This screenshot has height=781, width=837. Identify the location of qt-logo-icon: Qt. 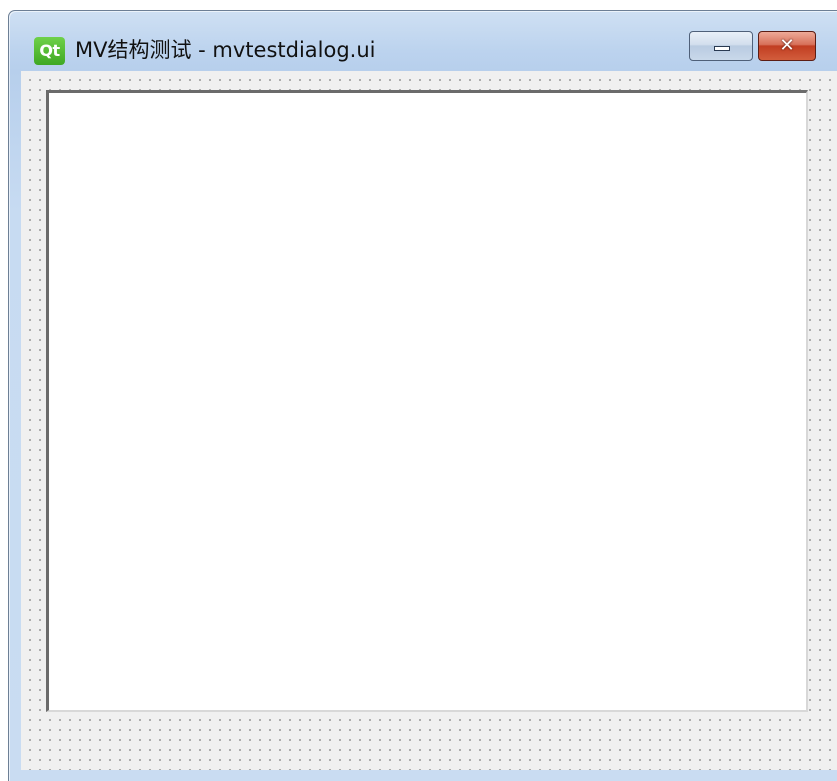
(49, 51).